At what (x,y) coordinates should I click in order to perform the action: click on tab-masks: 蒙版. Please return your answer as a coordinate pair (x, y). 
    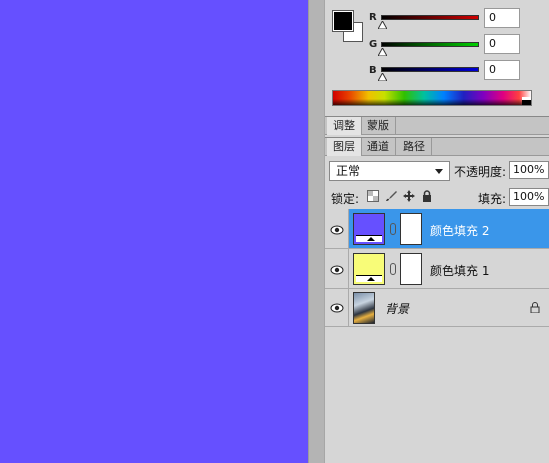
    Looking at the image, I should click on (378, 126).